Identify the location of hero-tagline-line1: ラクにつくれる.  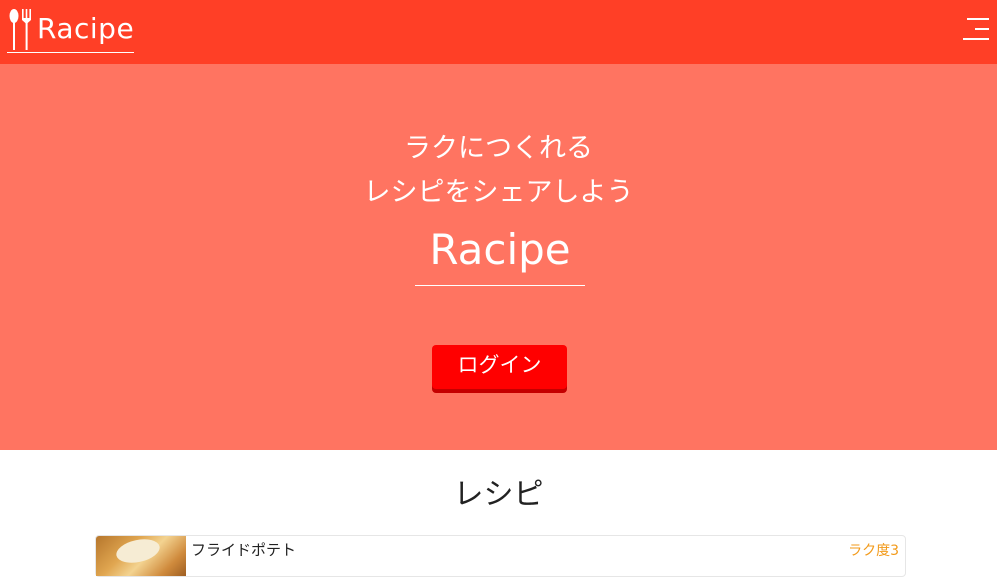
(498, 148).